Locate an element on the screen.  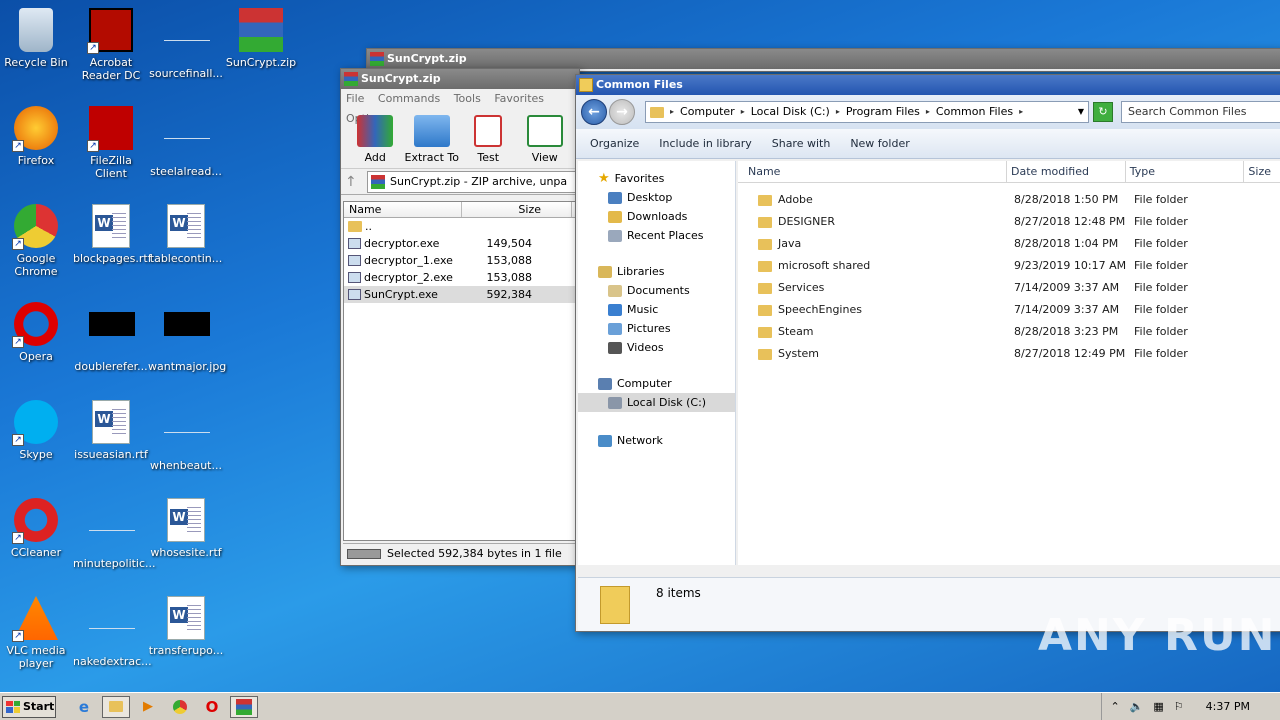
folder-row: Java 8/28/2018 1:04 PM File folder is located at coordinates (1009, 244).